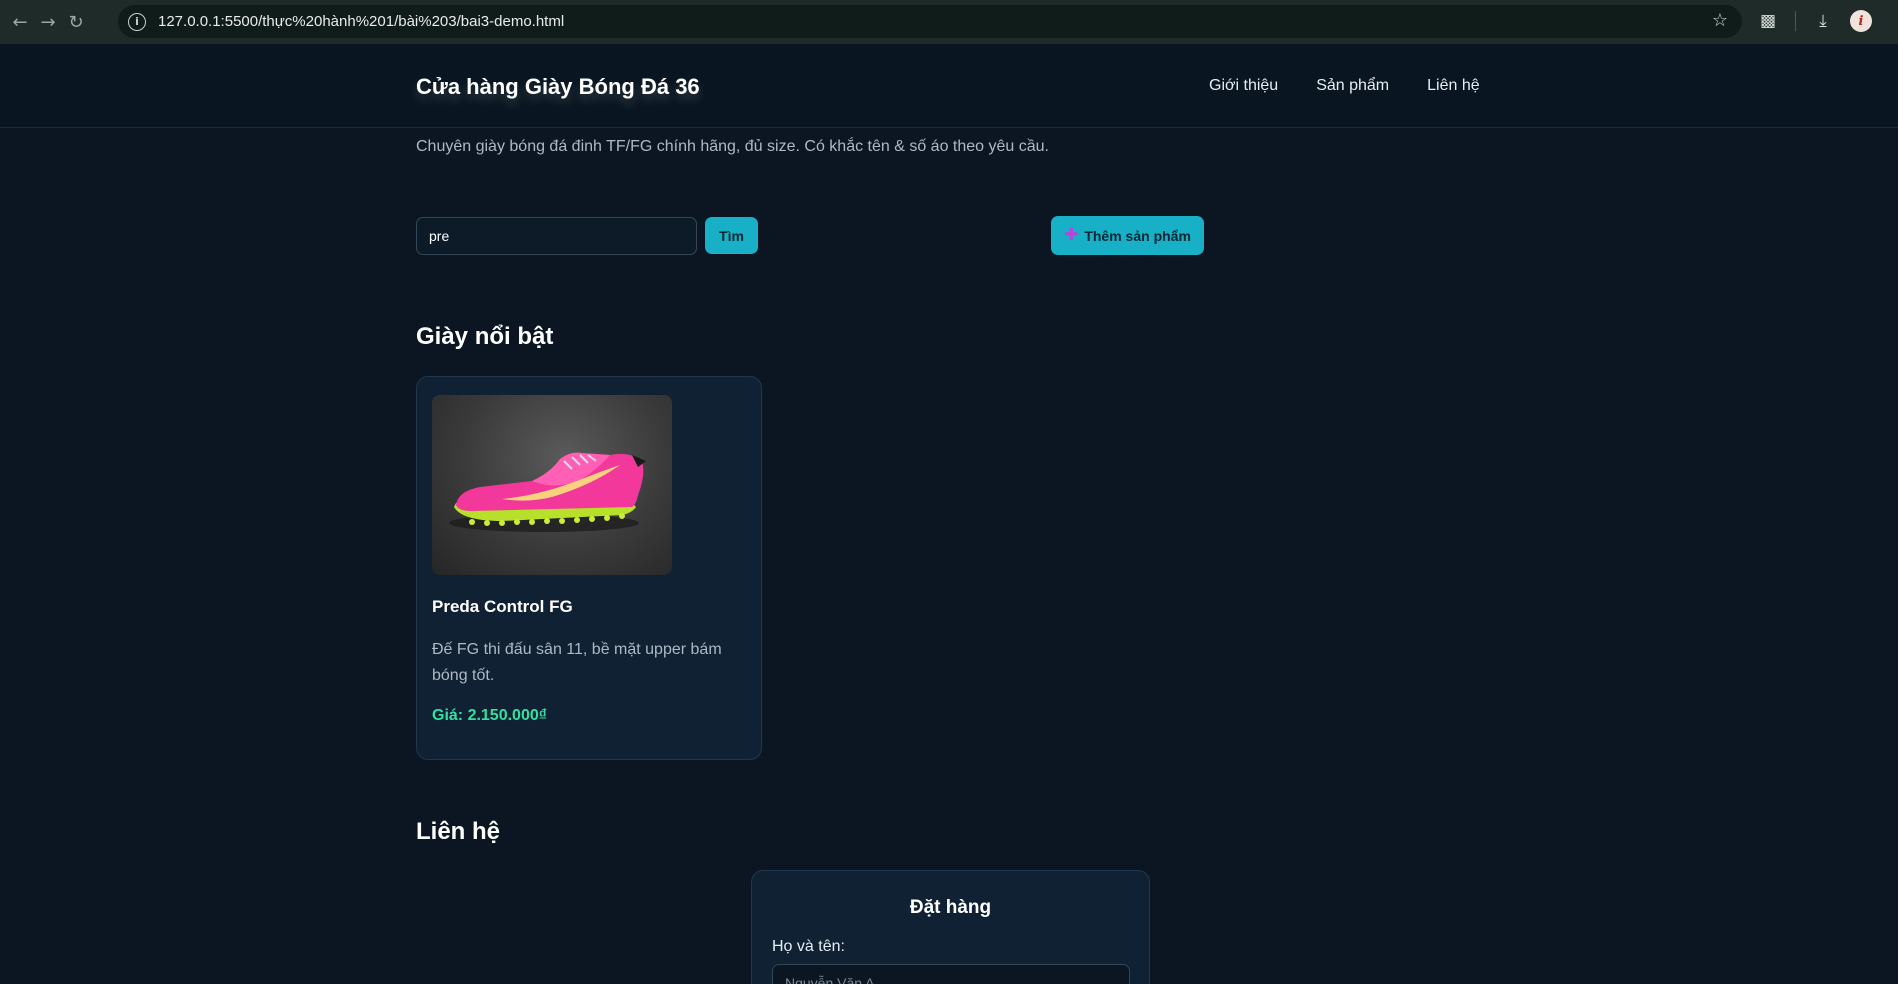  I want to click on featured-section-title: Giày nổi bật, so click(485, 336).